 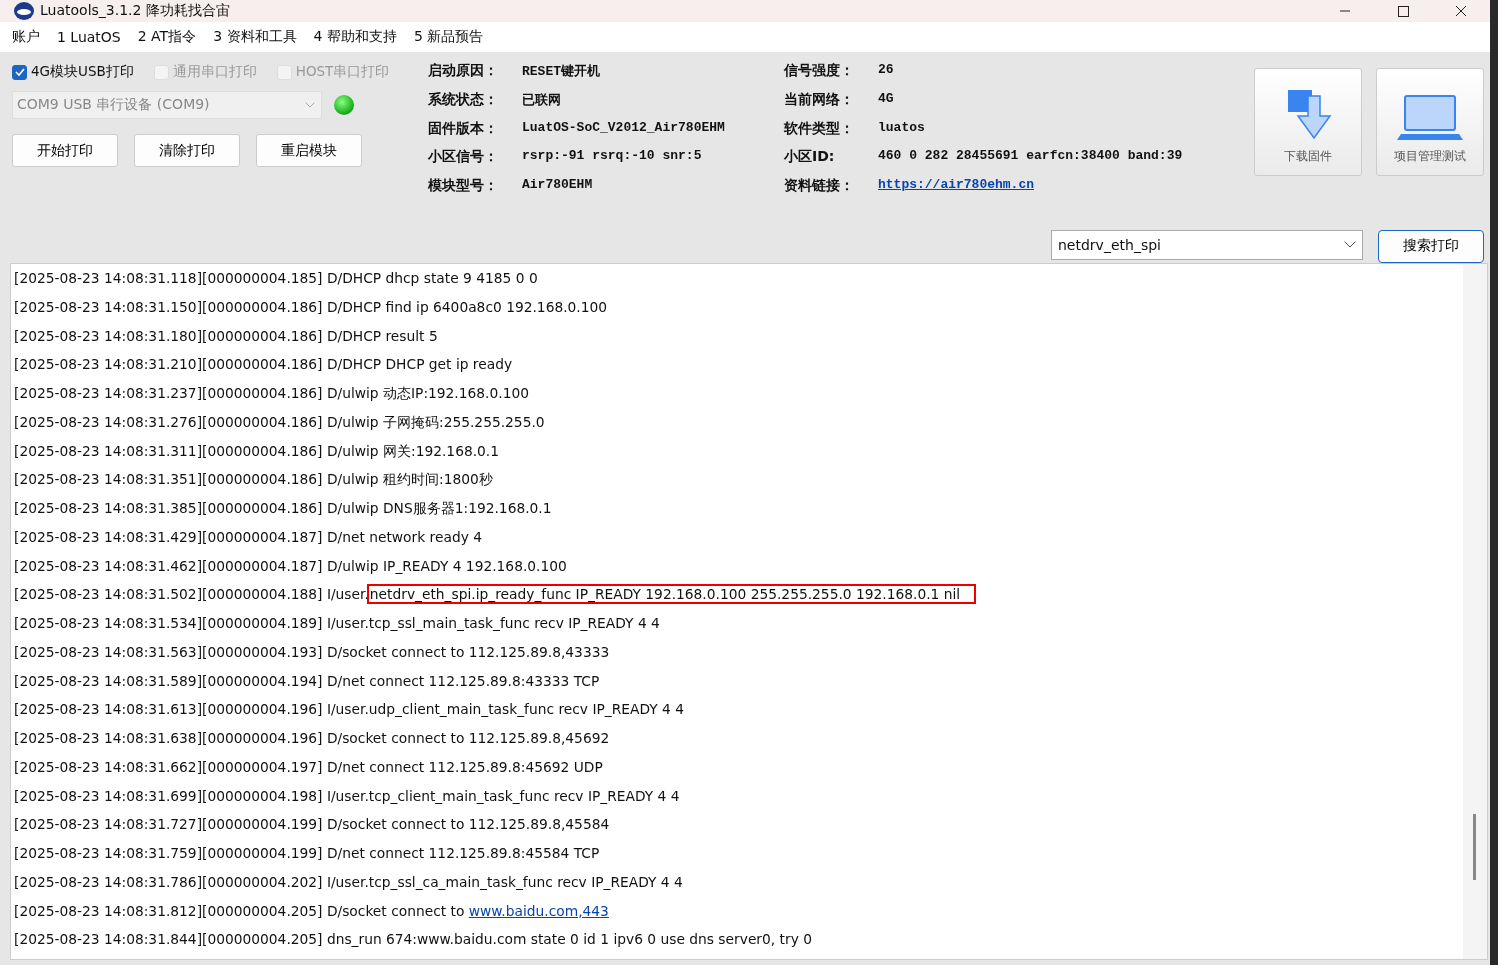 I want to click on log-line: [2025-08-23 14:08:31.276][000000004.186] D/ulwip 子网掩码:255.255.255.0, so click(x=279, y=421).